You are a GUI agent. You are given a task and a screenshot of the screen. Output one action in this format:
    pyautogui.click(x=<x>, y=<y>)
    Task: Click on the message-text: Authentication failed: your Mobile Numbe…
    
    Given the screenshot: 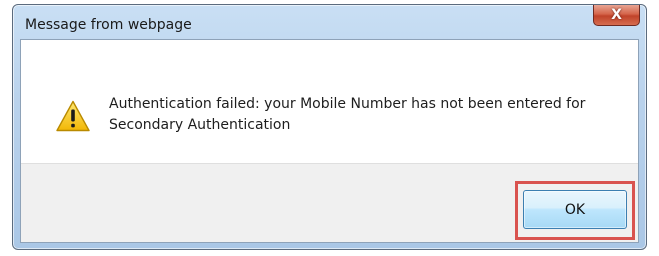 What is the action you would take?
    pyautogui.click(x=347, y=114)
    